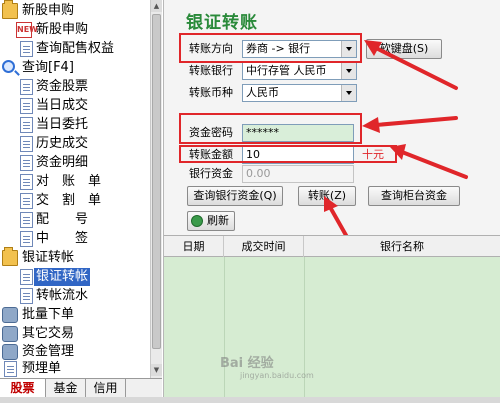  Describe the element at coordinates (106, 388) in the screenshot. I see `tab-credit: 信用` at that location.